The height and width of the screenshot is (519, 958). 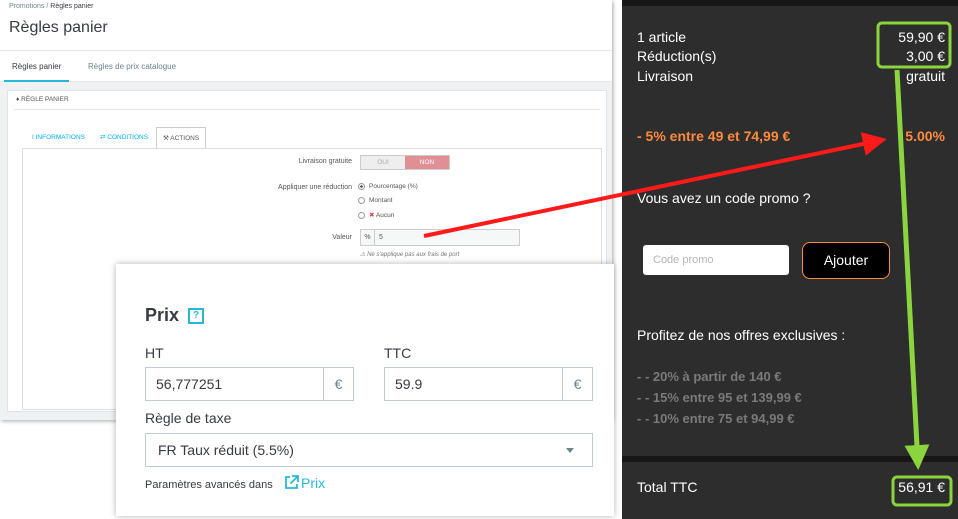 I want to click on free-shipping-label: Livraison gratuite, so click(x=325, y=161).